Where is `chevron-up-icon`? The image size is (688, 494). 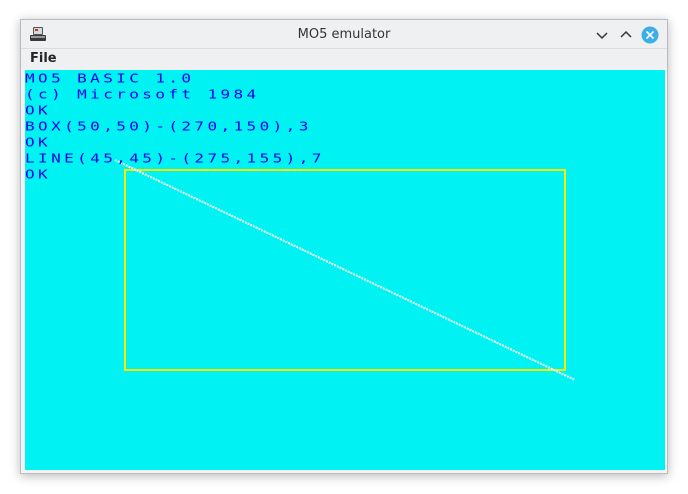
chevron-up-icon is located at coordinates (626, 34).